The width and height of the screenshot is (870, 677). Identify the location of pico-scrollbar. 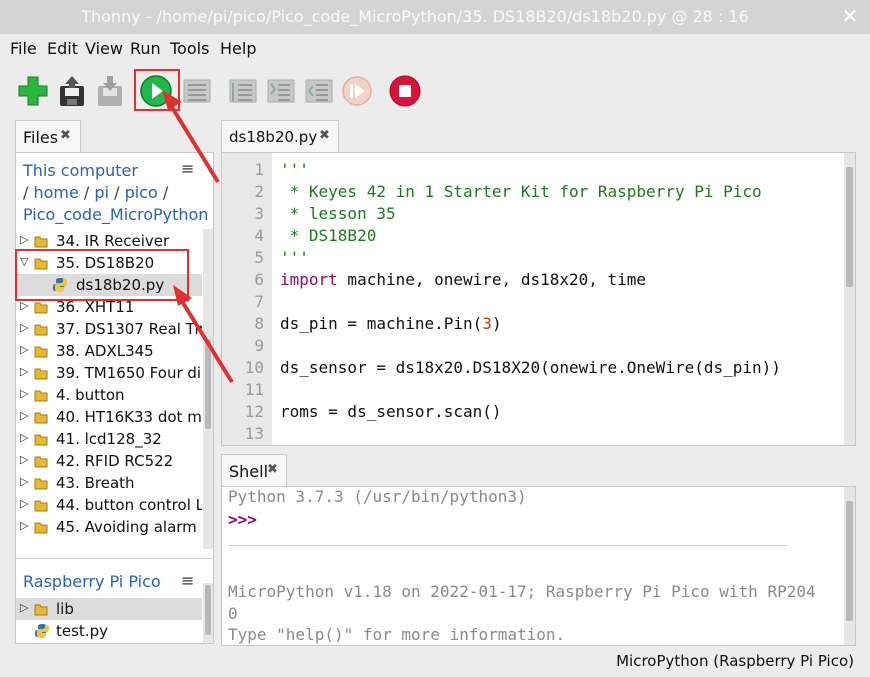
(208, 613).